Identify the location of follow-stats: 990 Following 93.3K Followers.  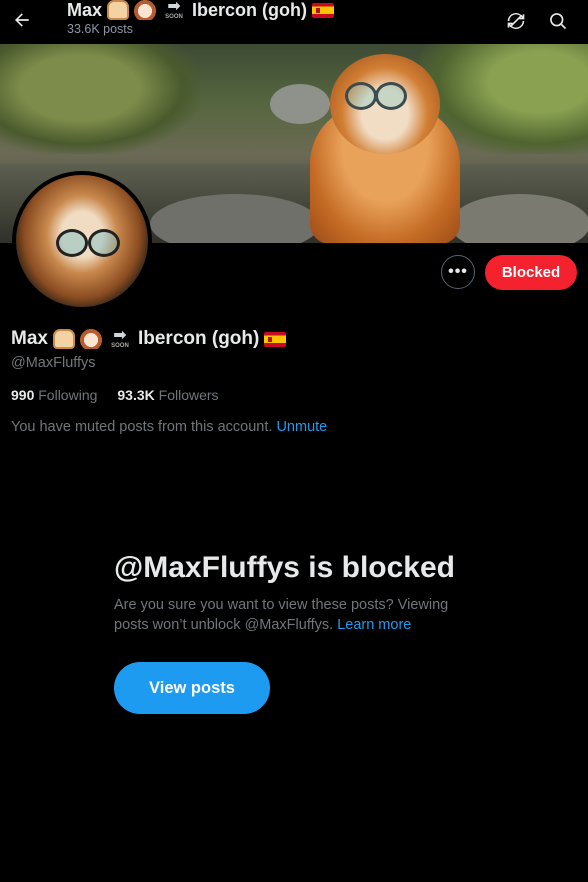
(115, 395).